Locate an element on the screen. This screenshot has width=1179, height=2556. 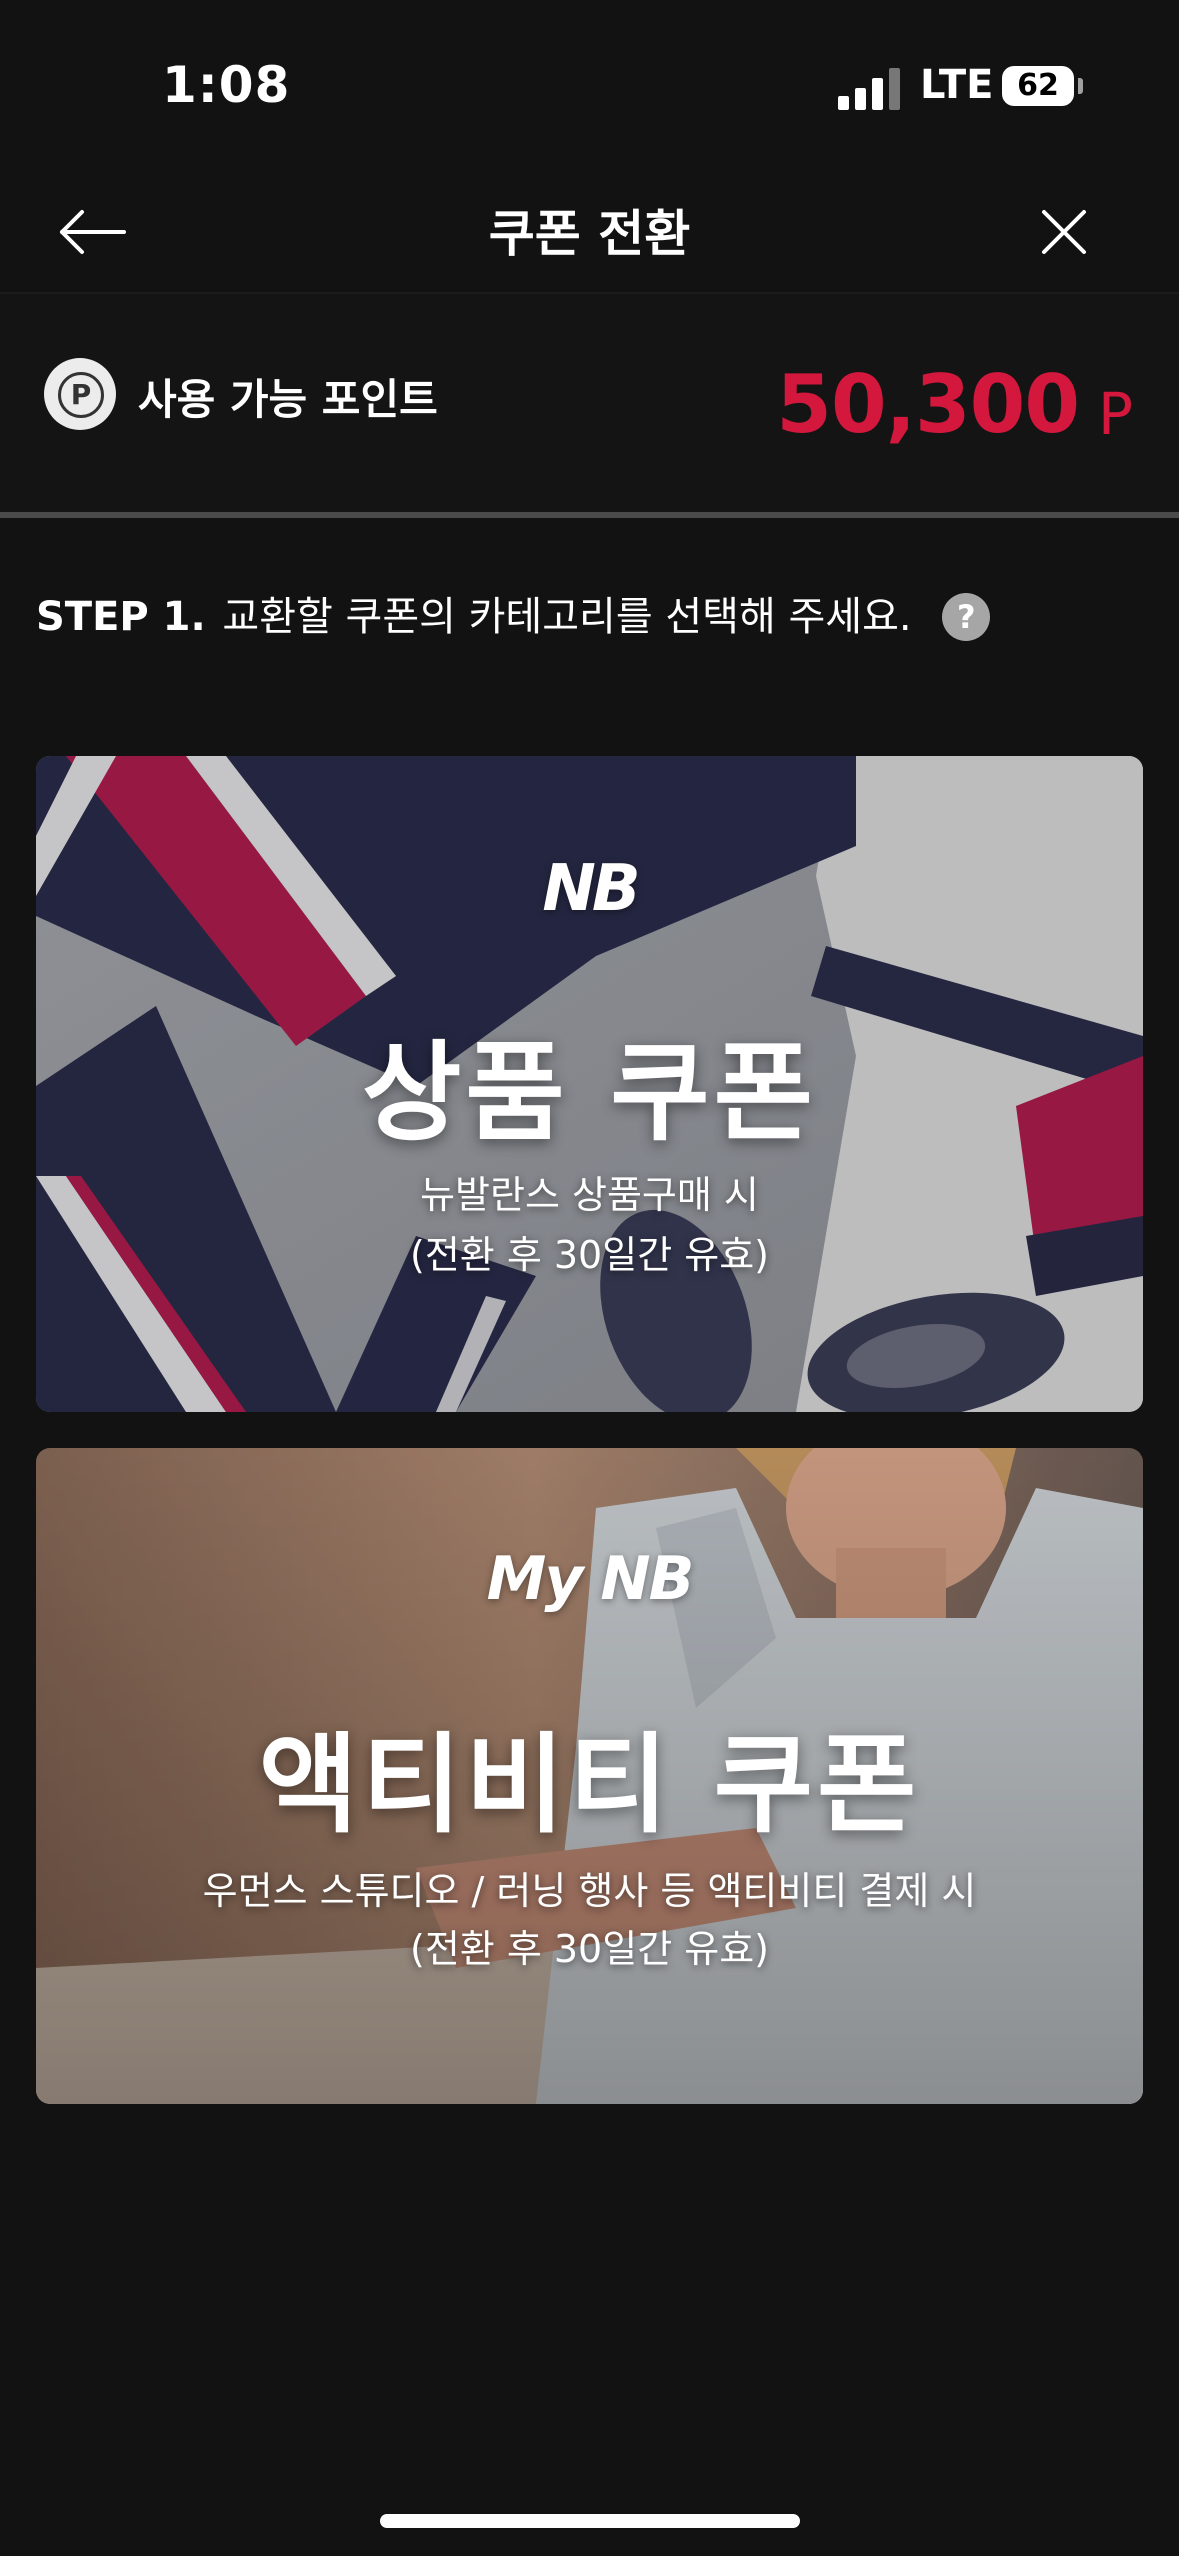
available-points-row: P 사용 가능 포인트 50,300 P is located at coordinates (589, 403).